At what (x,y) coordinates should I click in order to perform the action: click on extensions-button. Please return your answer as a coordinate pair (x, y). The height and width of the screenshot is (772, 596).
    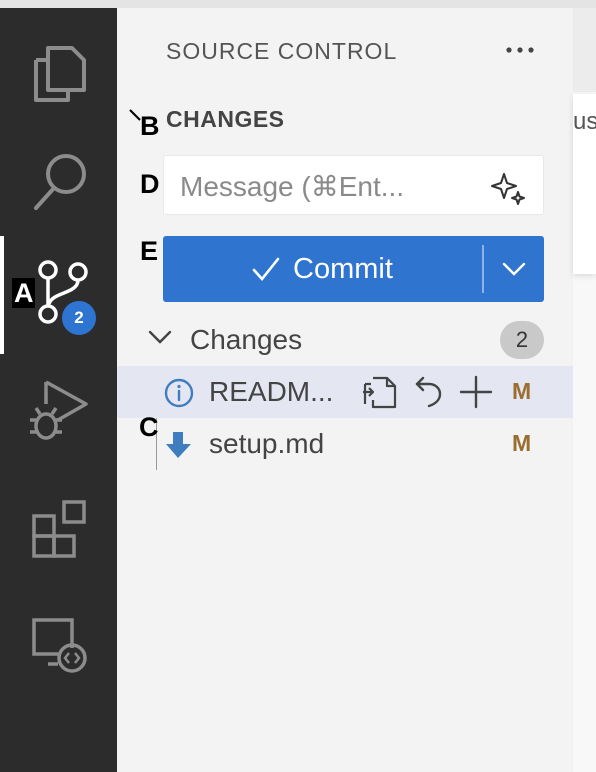
    Looking at the image, I should click on (58, 524).